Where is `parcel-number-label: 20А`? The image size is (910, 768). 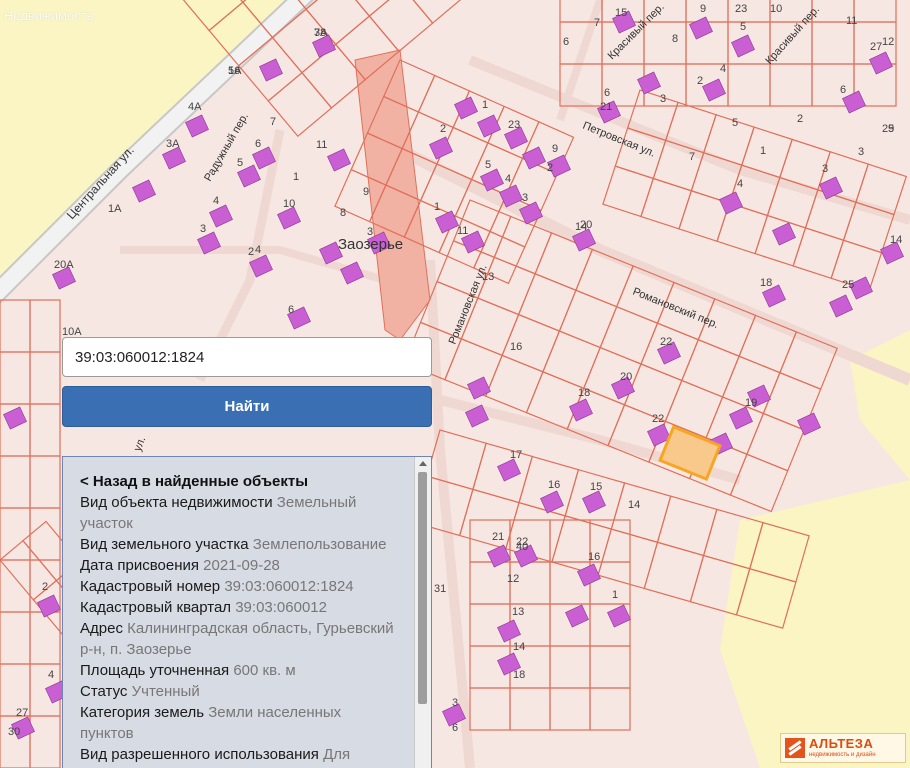
parcel-number-label: 20А is located at coordinates (64, 265).